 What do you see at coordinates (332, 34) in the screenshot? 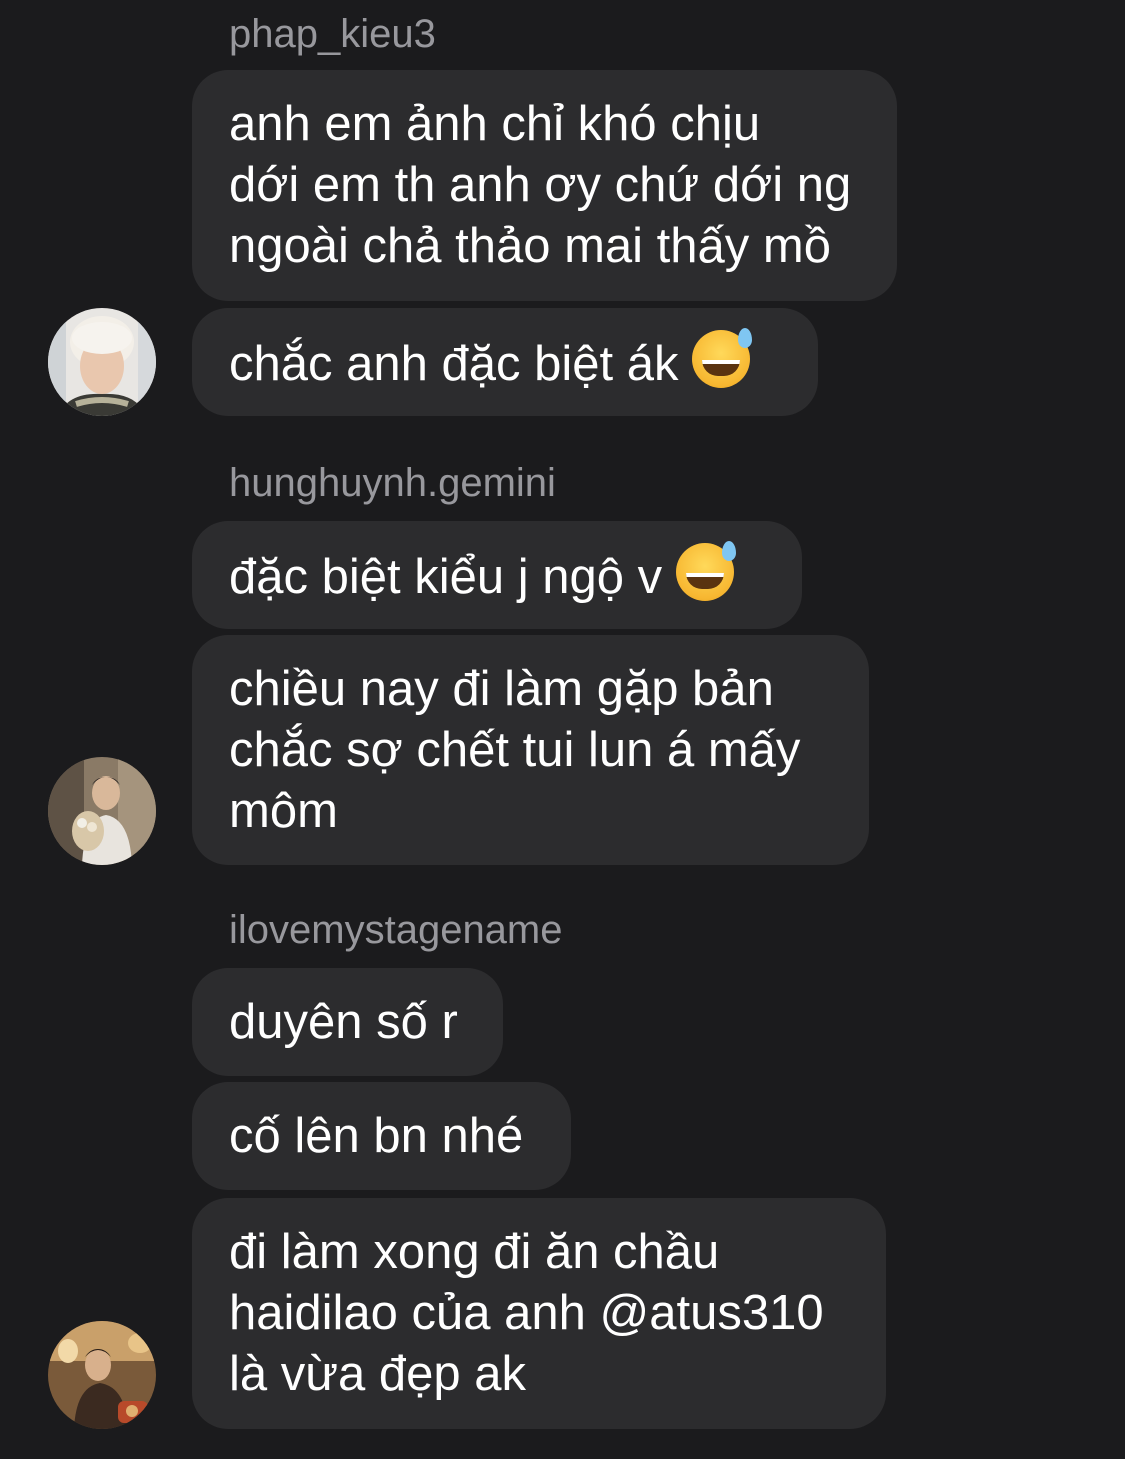
I see `sender-name: phap_kieu3` at bounding box center [332, 34].